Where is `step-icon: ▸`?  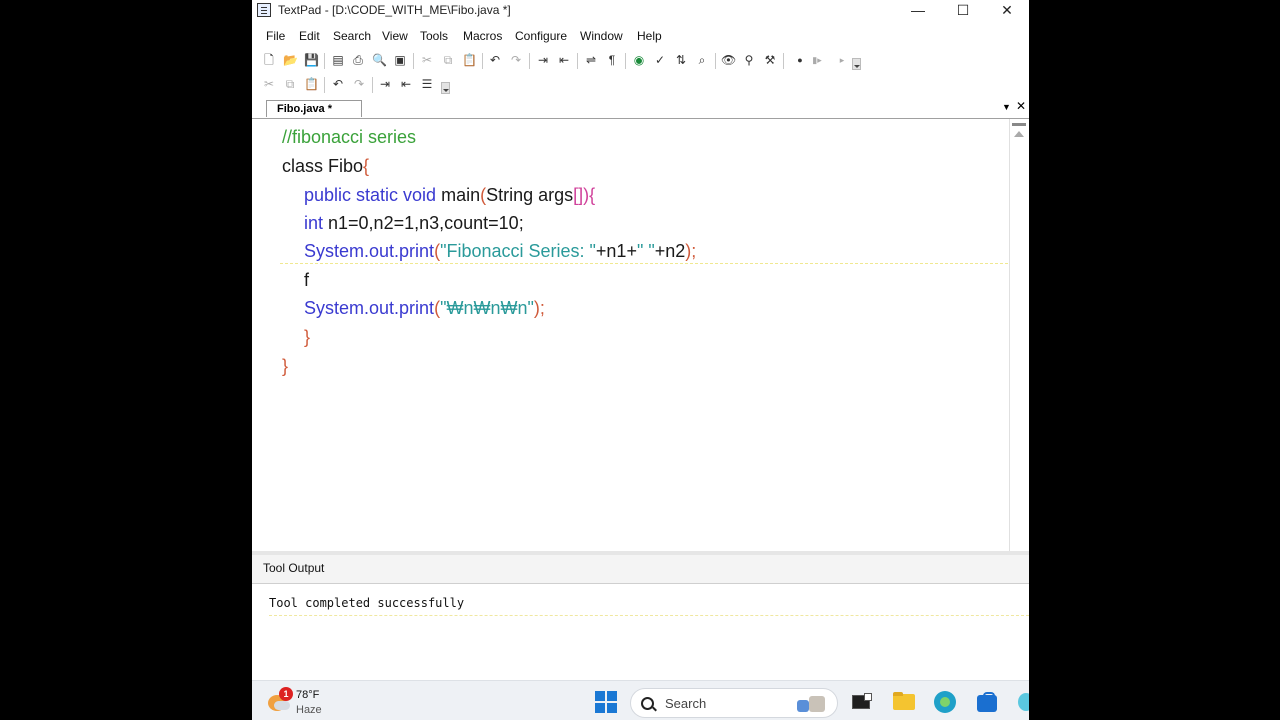 step-icon: ▸ is located at coordinates (842, 60).